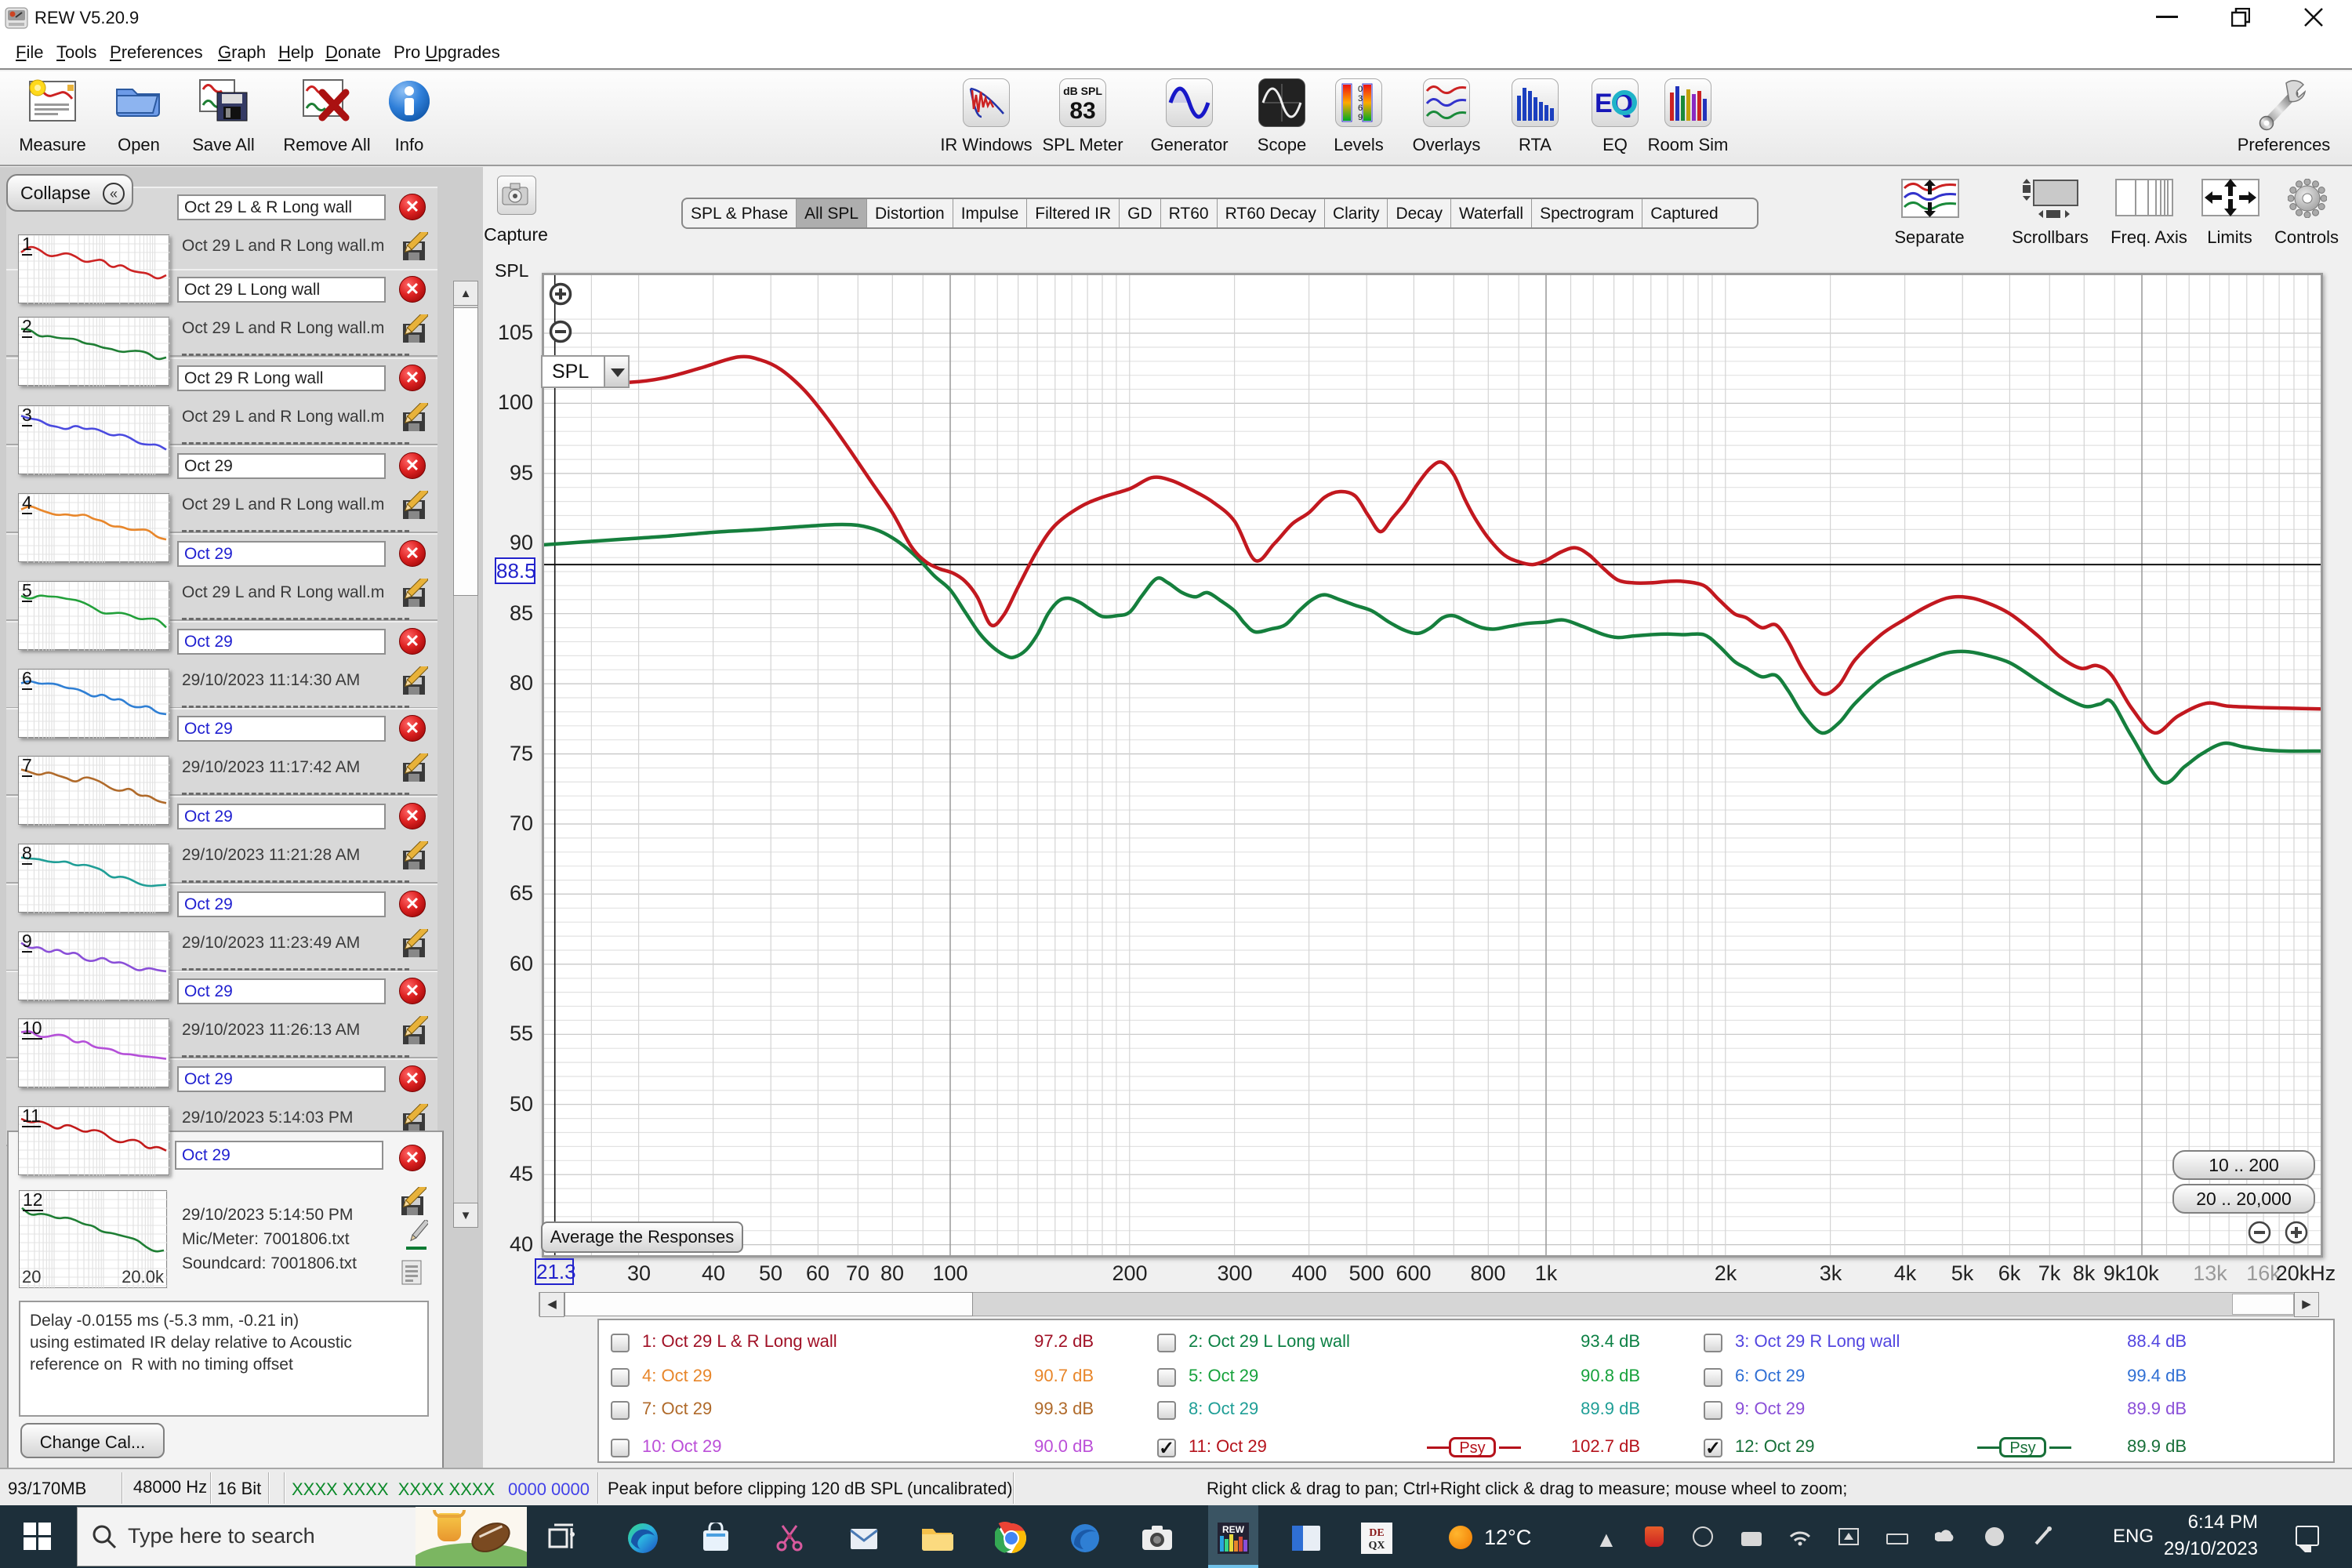 The image size is (2352, 1568). Describe the element at coordinates (1360, 108) in the screenshot. I see `svg-text: 6` at that location.